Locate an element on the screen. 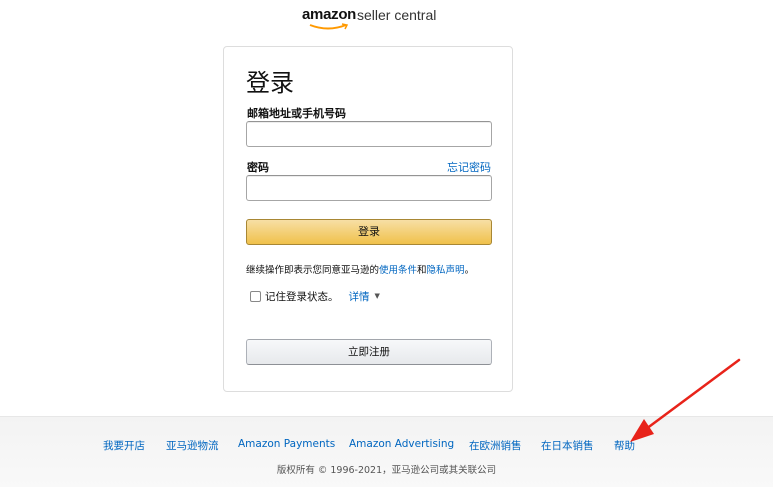 This screenshot has width=773, height=487. email-input is located at coordinates (369, 134).